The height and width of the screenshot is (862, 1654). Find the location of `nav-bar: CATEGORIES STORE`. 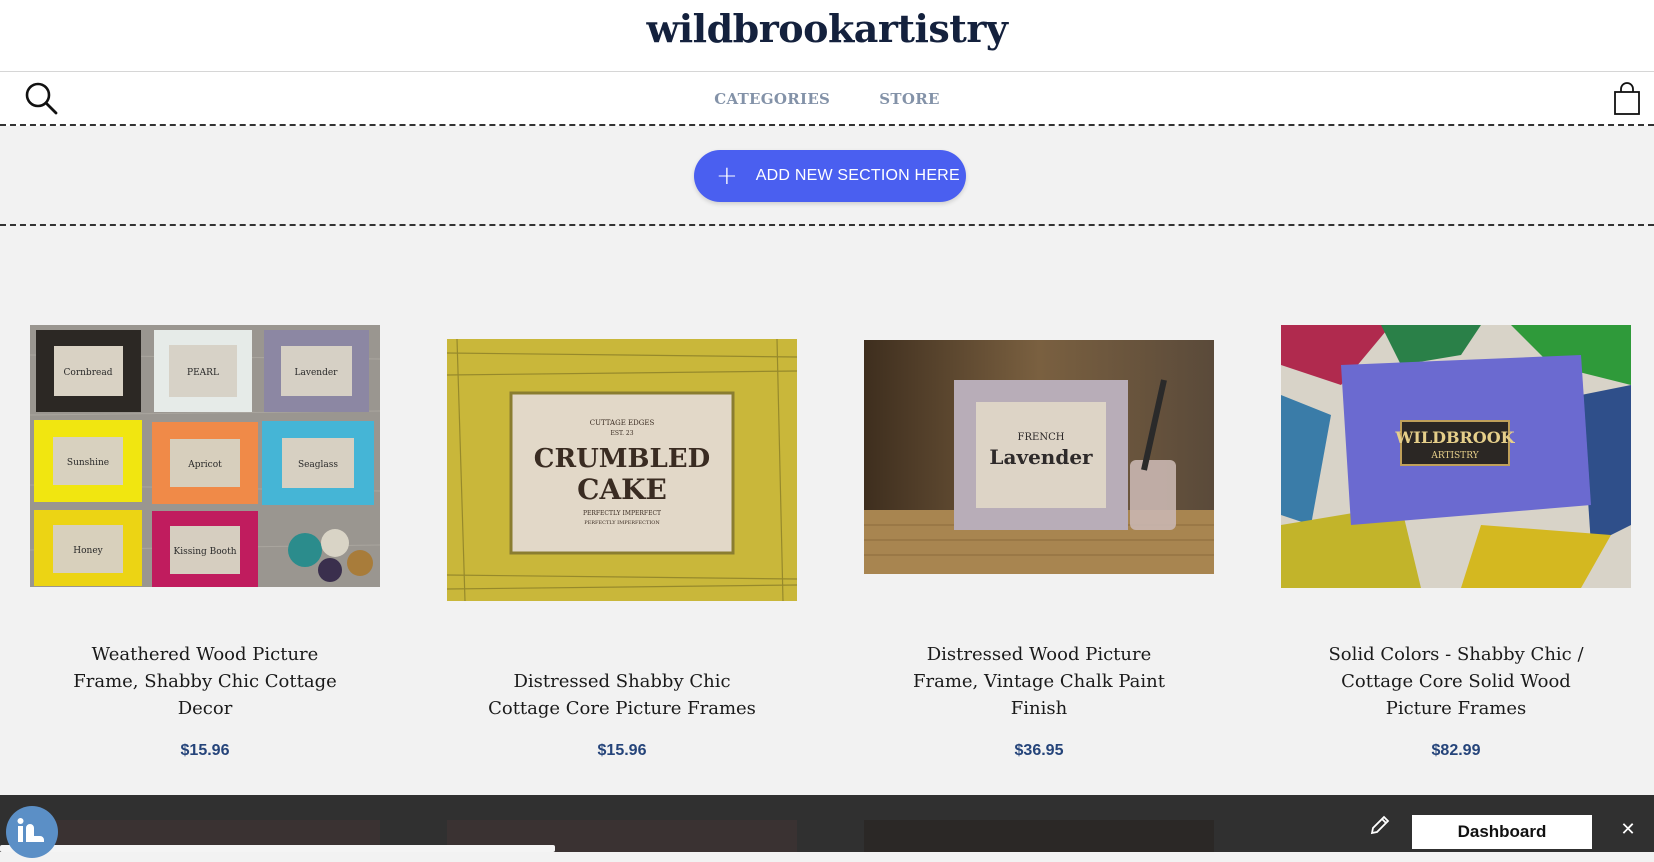

nav-bar: CATEGORIES STORE is located at coordinates (827, 99).